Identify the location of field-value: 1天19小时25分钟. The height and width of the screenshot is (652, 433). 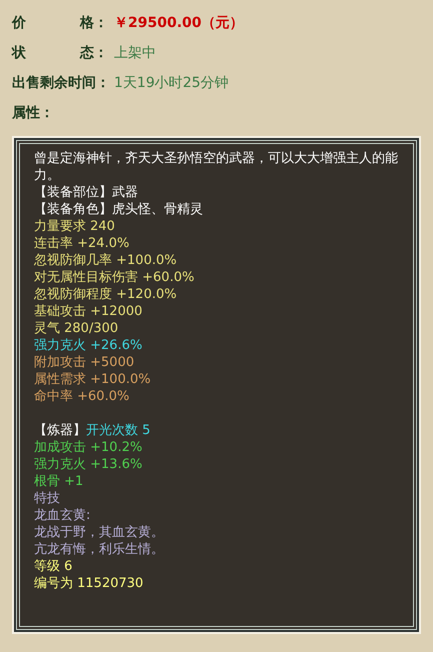
(171, 83).